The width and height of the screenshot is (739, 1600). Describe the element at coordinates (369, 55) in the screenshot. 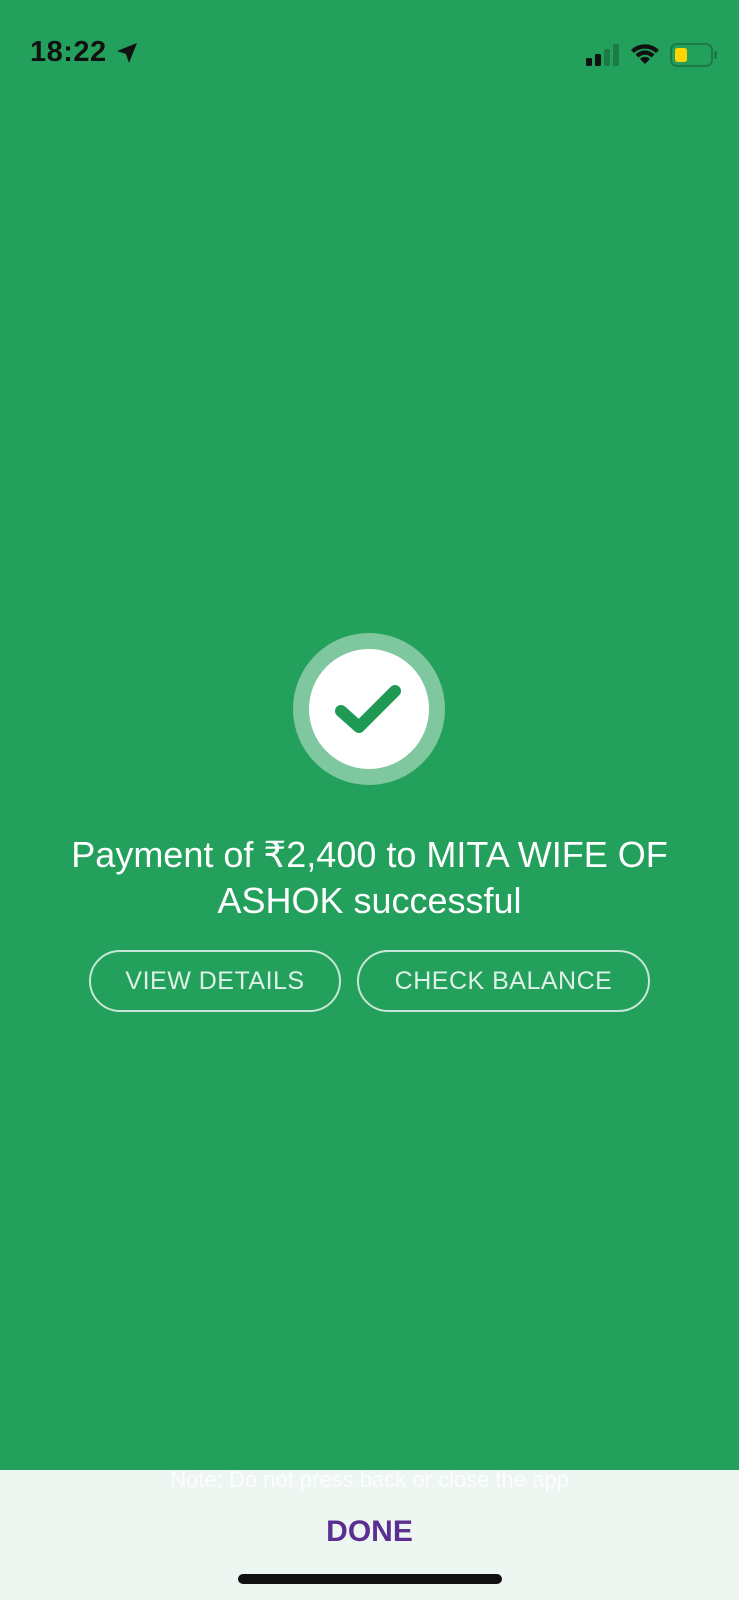

I see `status-bar: 18:22` at that location.